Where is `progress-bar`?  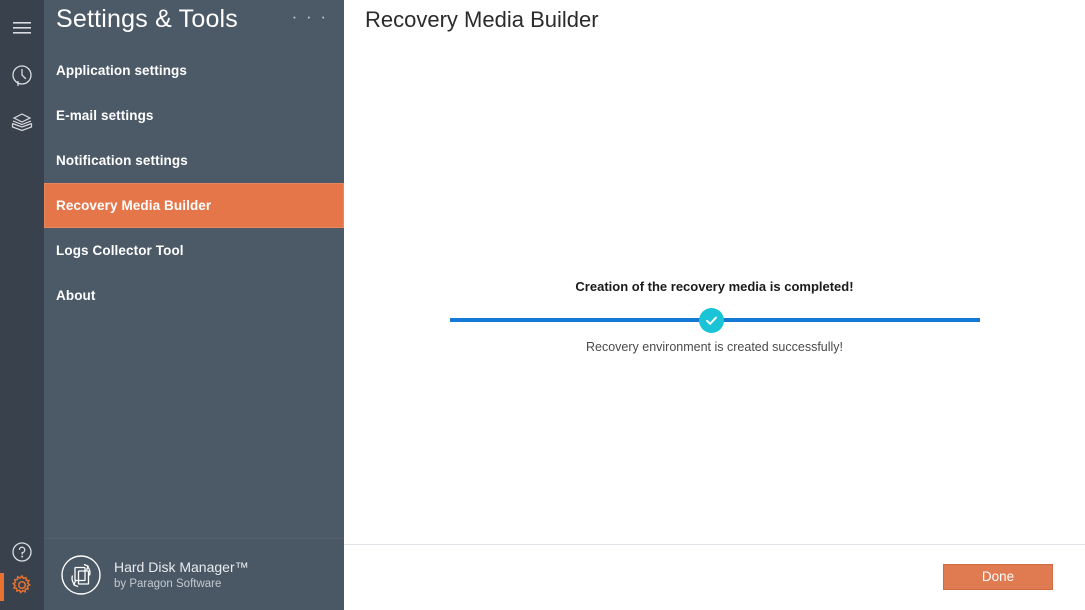 progress-bar is located at coordinates (714, 320).